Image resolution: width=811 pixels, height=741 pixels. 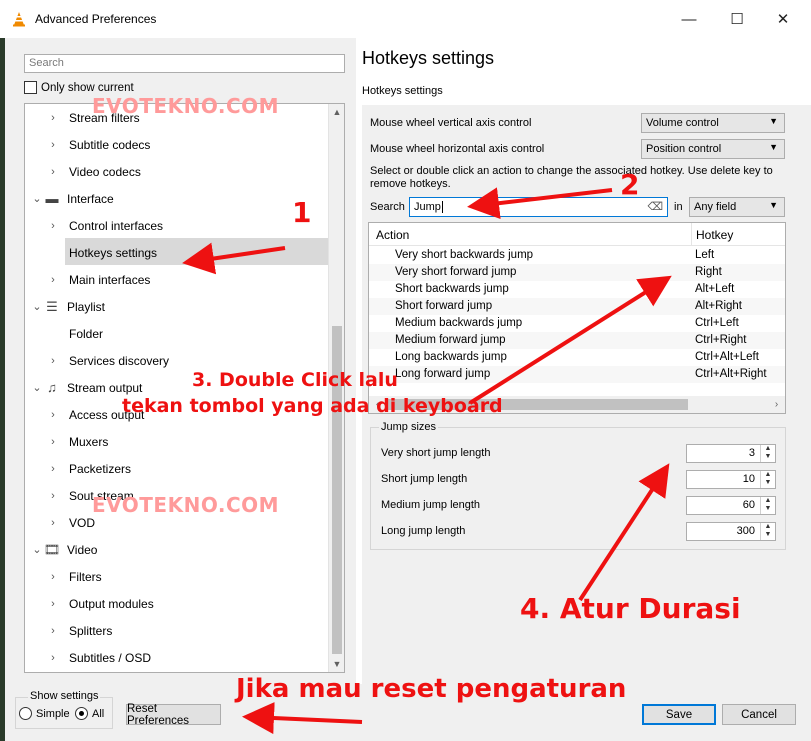 I want to click on tree-item: Hotkeys settings, so click(x=177, y=252).